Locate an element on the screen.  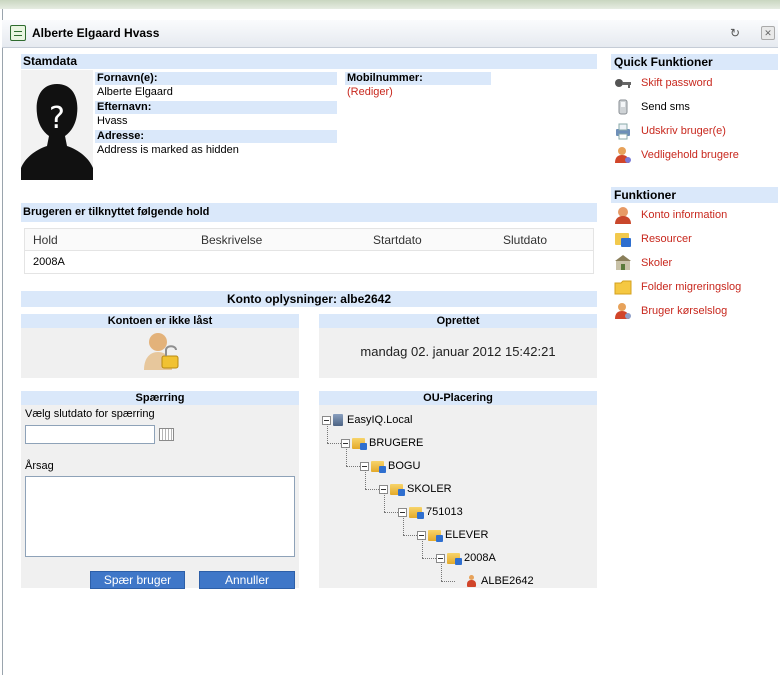
created-header: Oprettet is located at coordinates (458, 321).